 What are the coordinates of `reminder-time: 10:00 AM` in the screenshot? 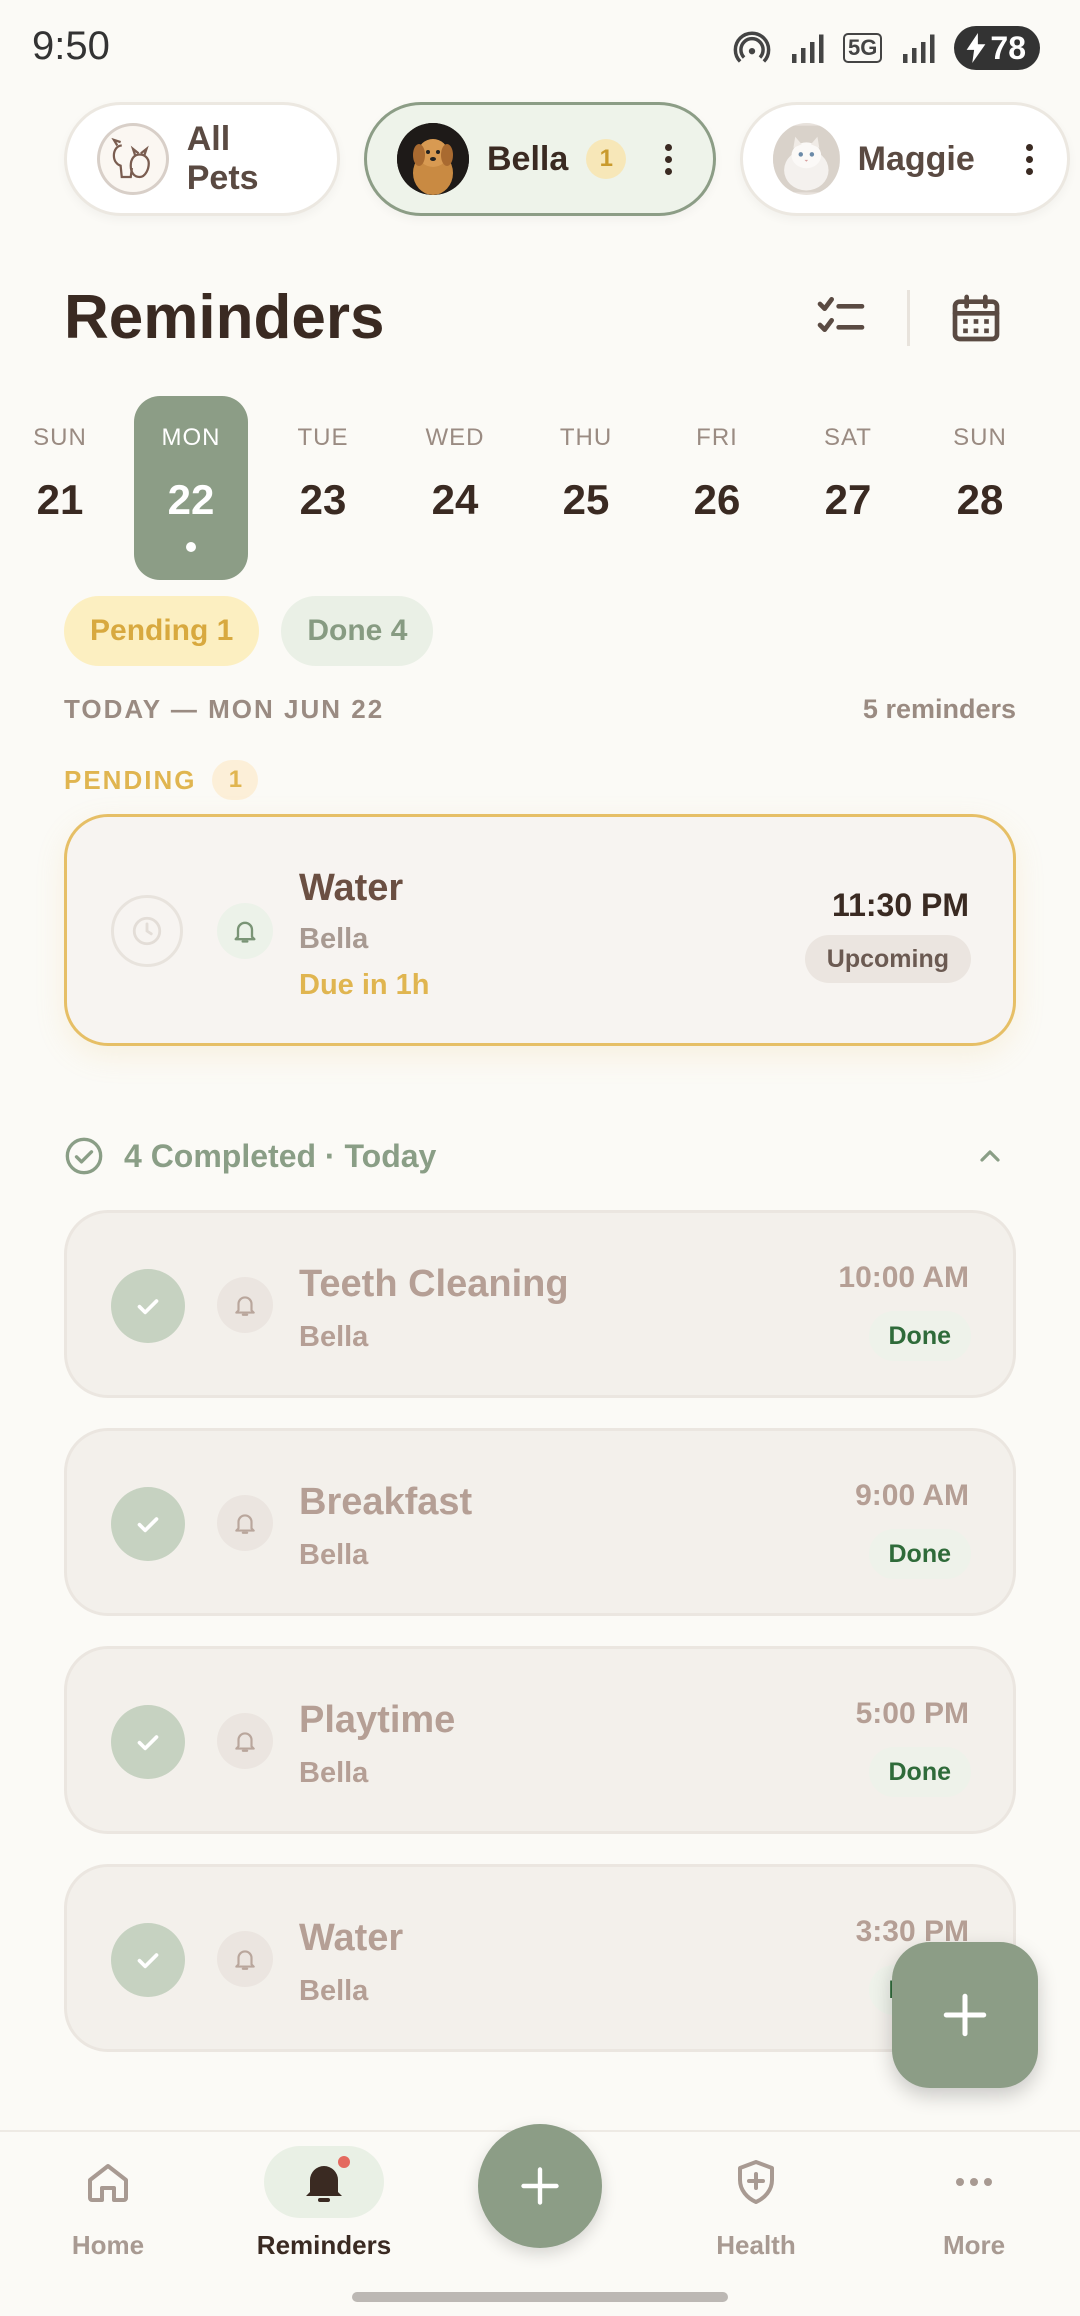 It's located at (903, 1277).